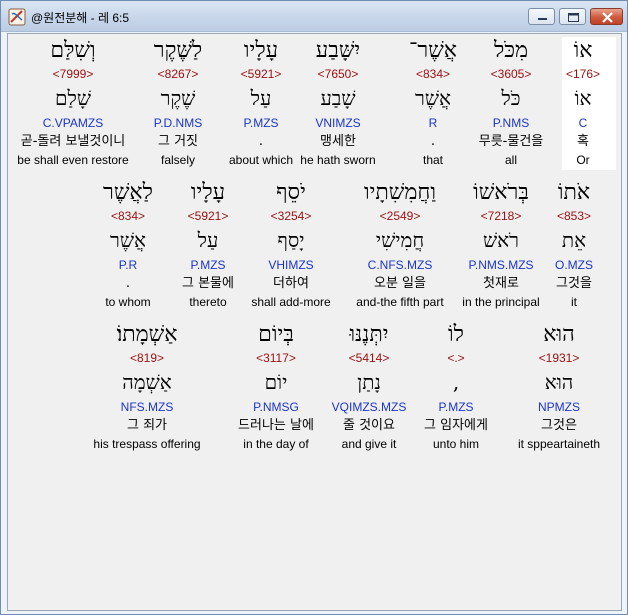  I want to click on word-english: in the day of, so click(276, 444).